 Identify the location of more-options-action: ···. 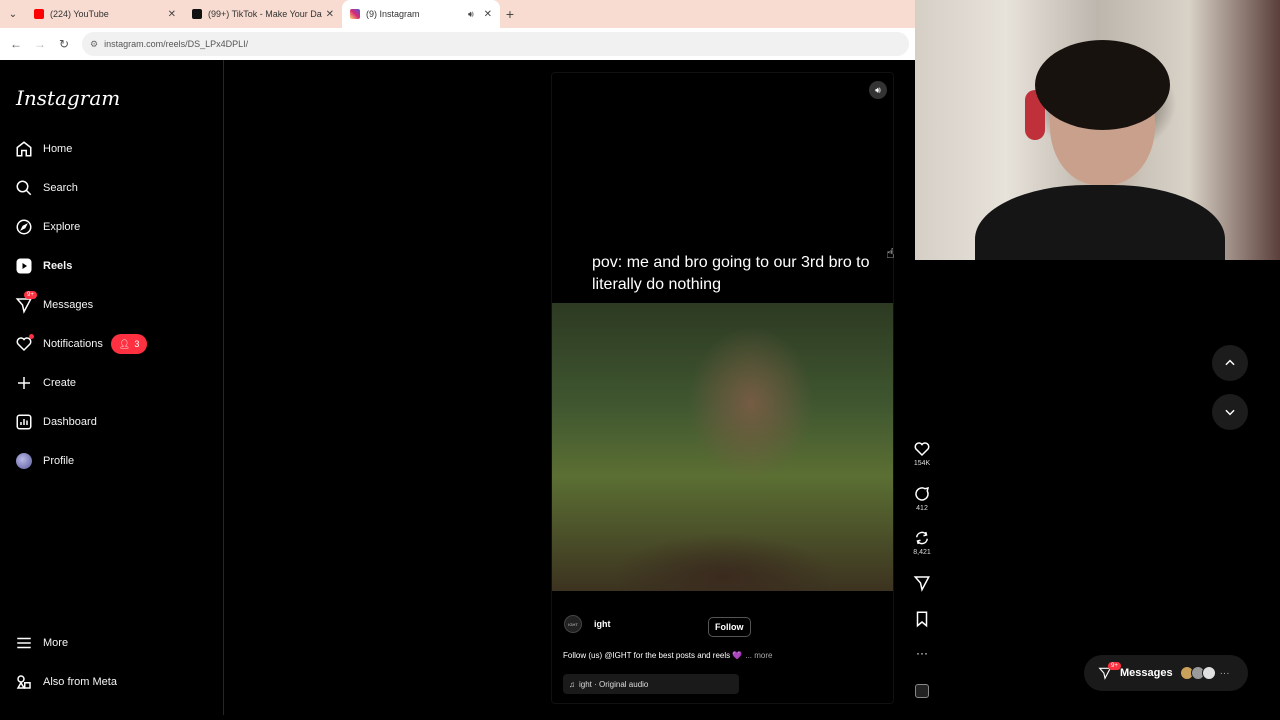
(922, 653).